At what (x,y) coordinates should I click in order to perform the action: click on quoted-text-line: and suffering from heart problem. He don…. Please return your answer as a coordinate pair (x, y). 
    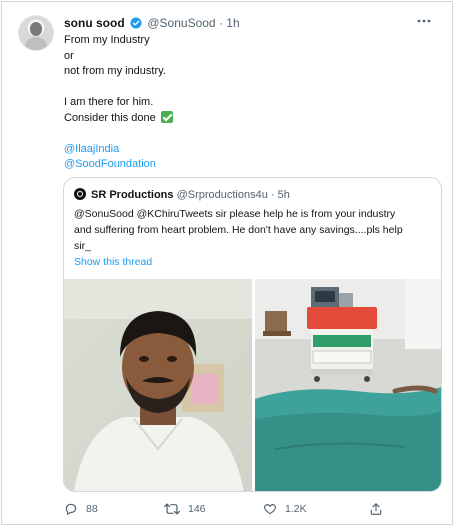
    Looking at the image, I should click on (238, 230).